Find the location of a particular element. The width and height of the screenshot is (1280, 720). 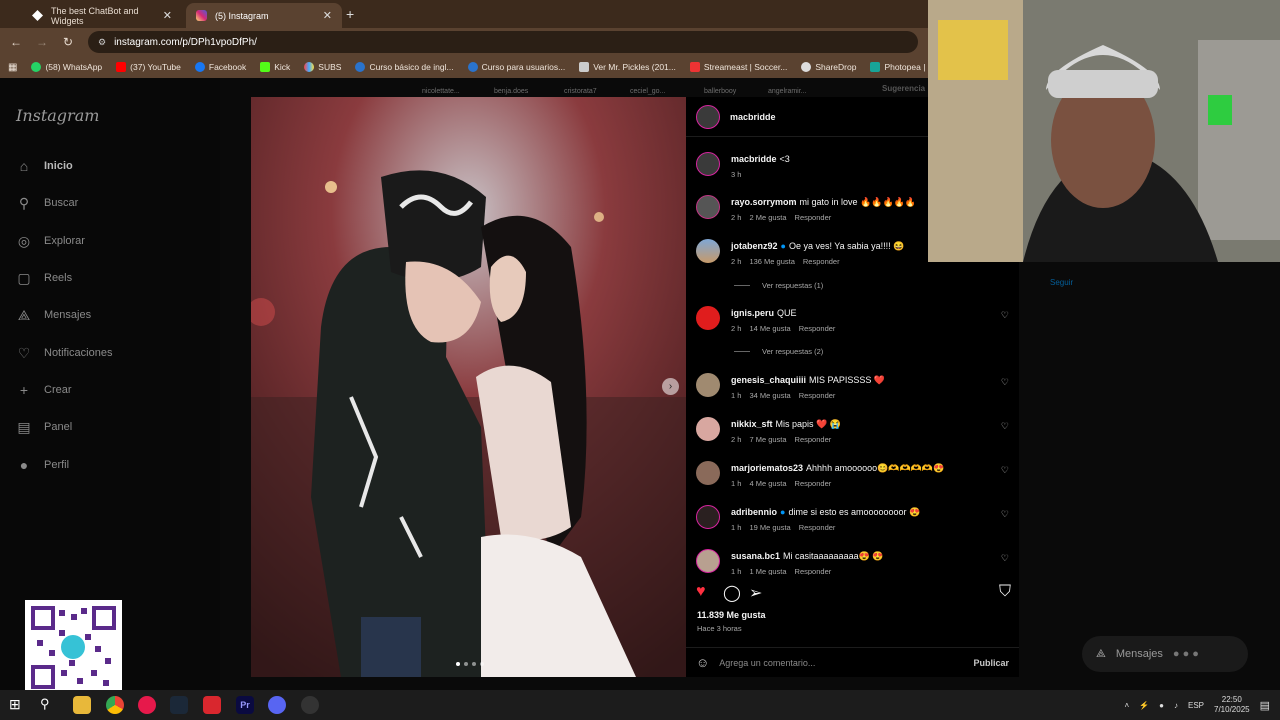

story-item: ballerbooy is located at coordinates (720, 91).